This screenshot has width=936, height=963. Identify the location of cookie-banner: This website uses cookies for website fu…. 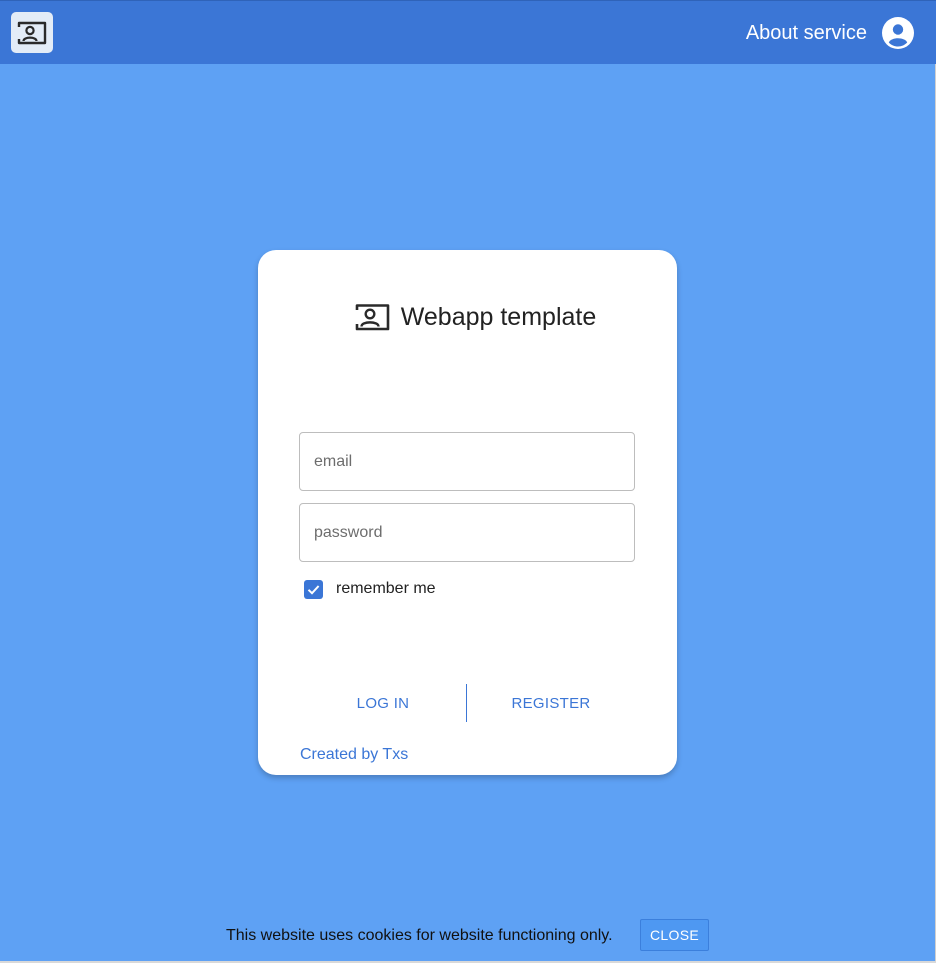
(468, 935).